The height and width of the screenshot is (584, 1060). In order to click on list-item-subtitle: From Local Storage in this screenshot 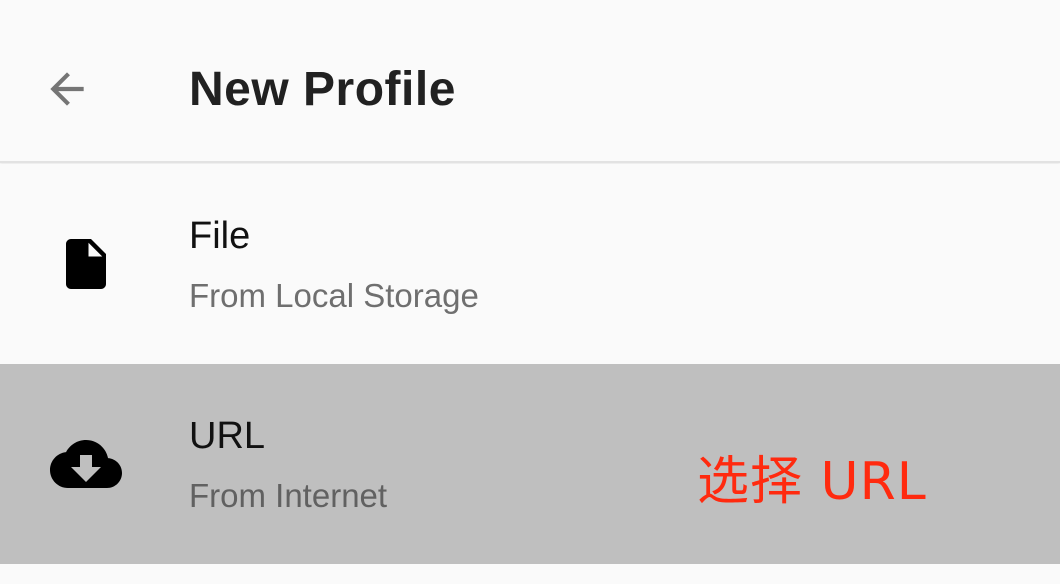, I will do `click(334, 295)`.